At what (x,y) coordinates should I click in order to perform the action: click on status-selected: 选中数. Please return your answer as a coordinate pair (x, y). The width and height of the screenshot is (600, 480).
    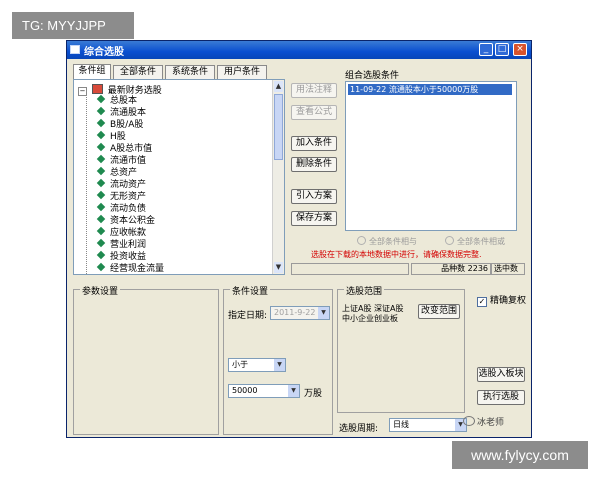
    Looking at the image, I should click on (508, 269).